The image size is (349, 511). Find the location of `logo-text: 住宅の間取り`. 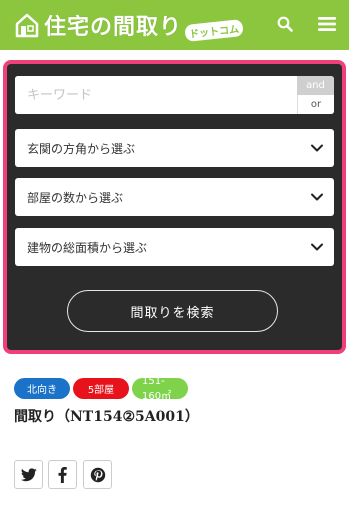

logo-text: 住宅の間取り is located at coordinates (113, 27).